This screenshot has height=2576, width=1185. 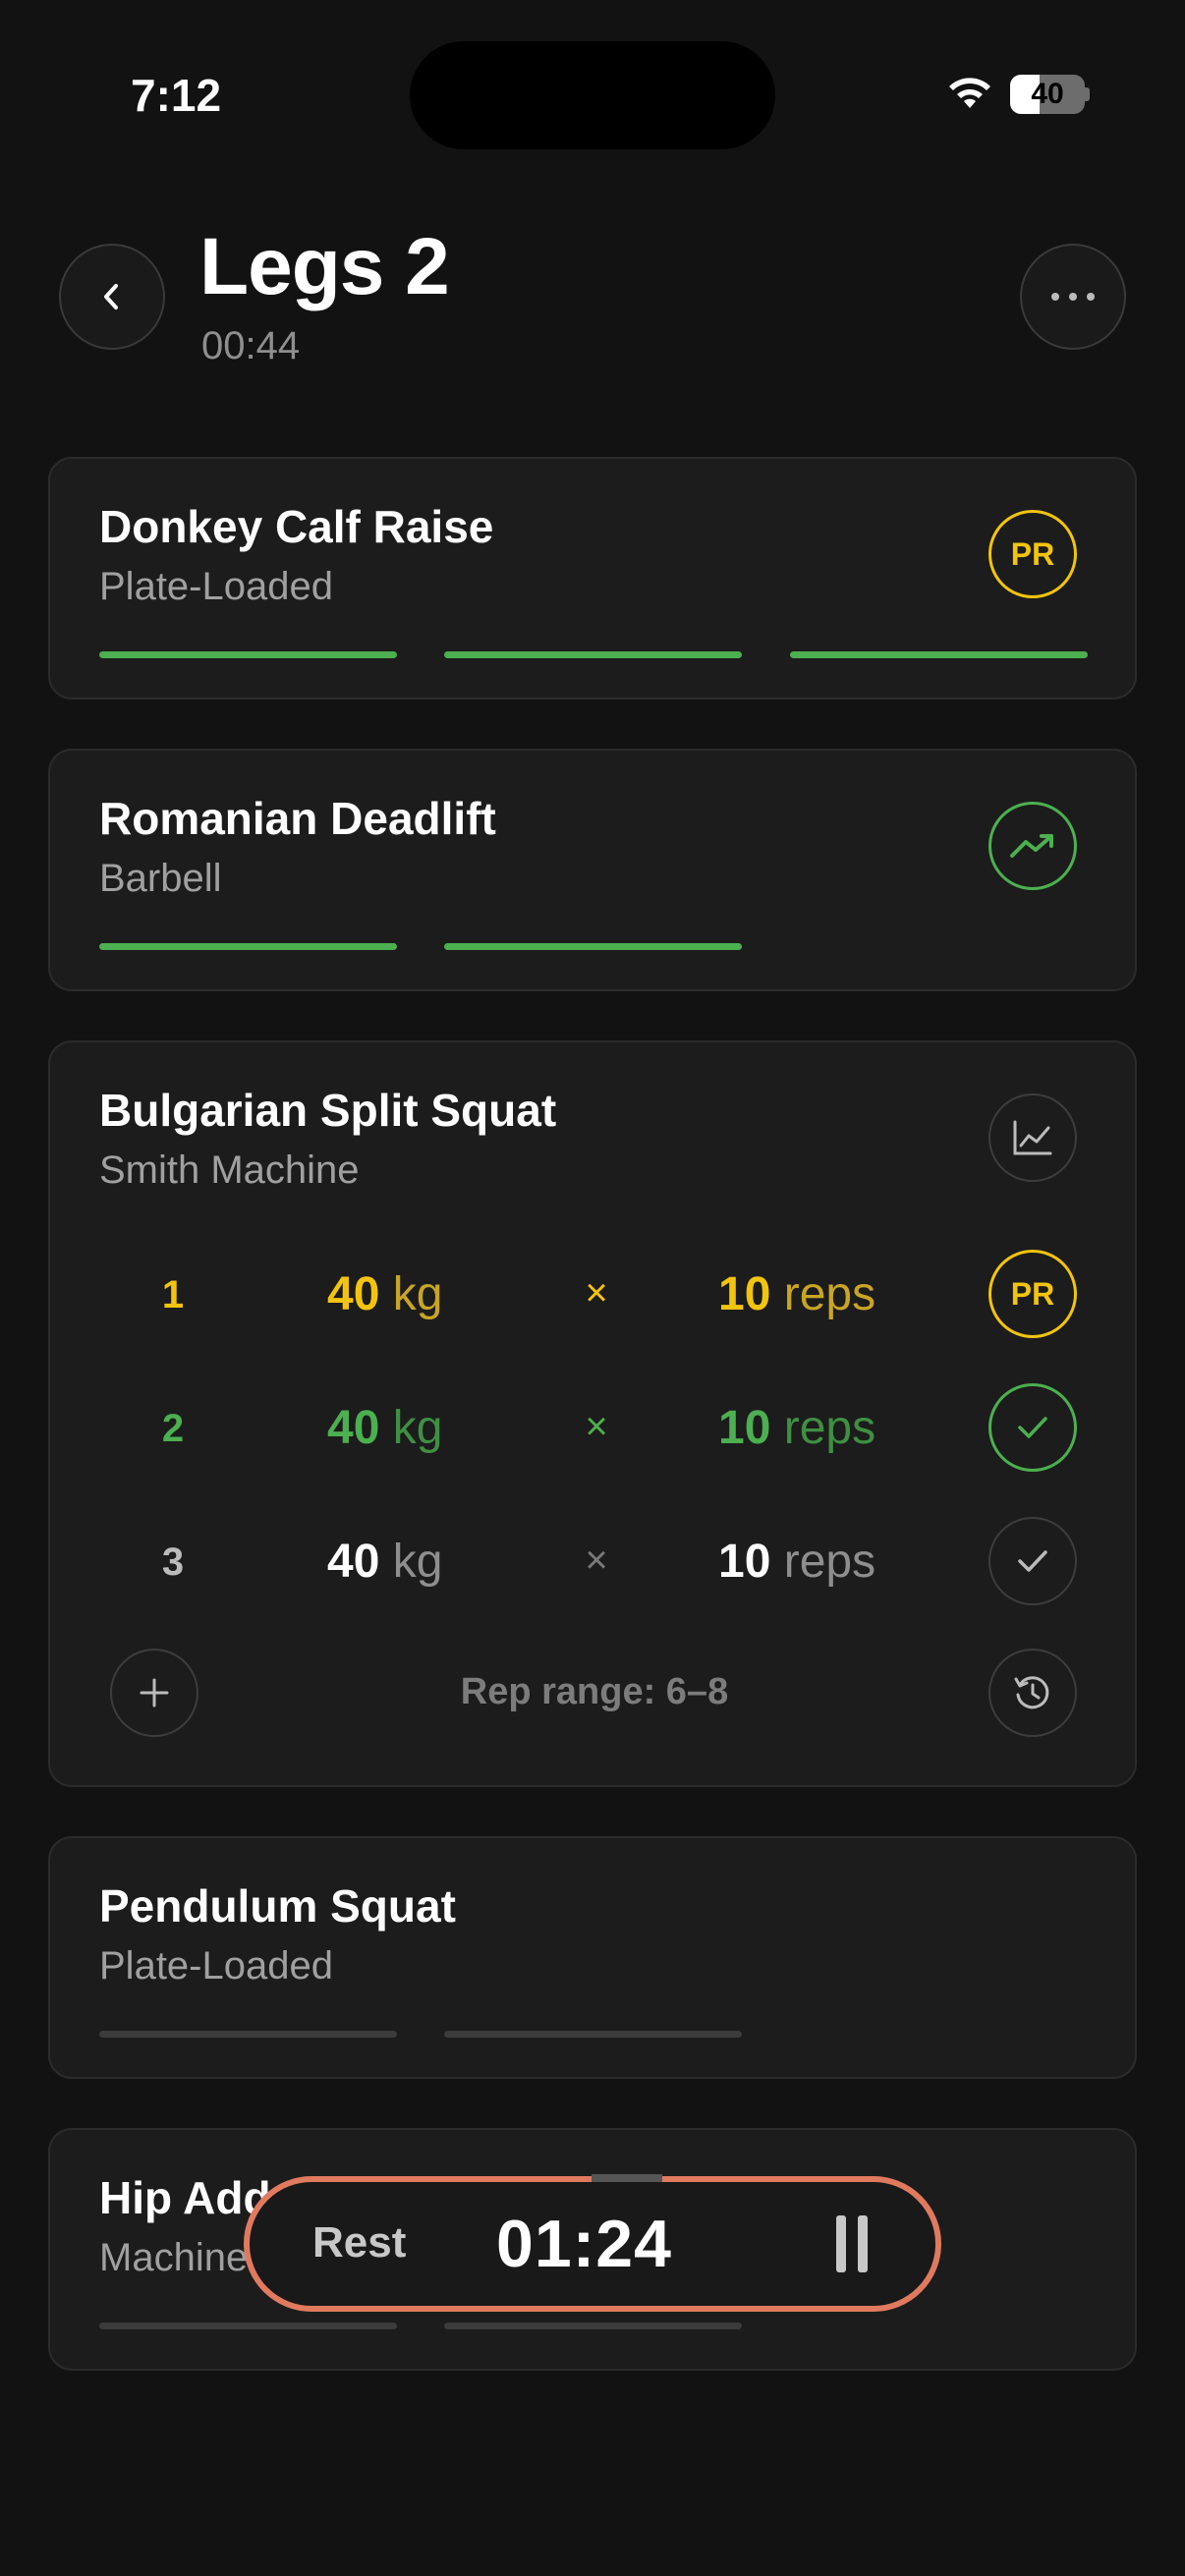 What do you see at coordinates (359, 2242) in the screenshot?
I see `rest-label: Rest` at bounding box center [359, 2242].